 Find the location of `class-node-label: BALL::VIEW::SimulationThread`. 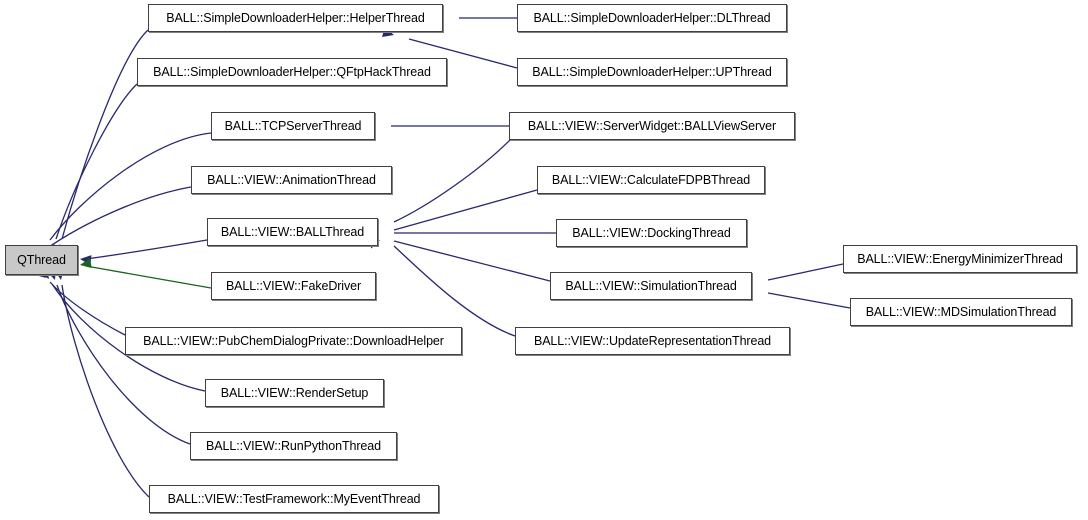

class-node-label: BALL::VIEW::SimulationThread is located at coordinates (651, 285).